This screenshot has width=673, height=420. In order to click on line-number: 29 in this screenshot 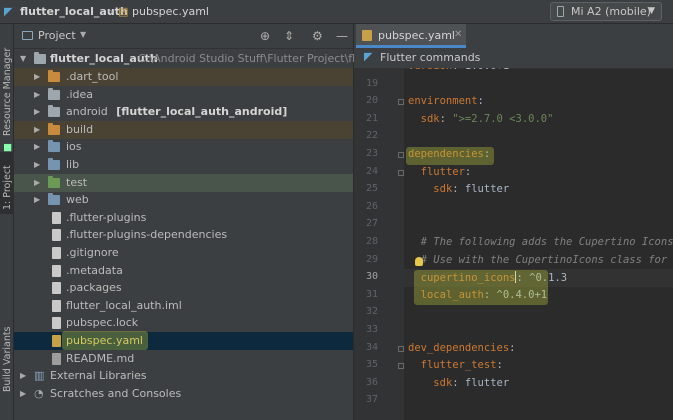, I will do `click(371, 259)`.